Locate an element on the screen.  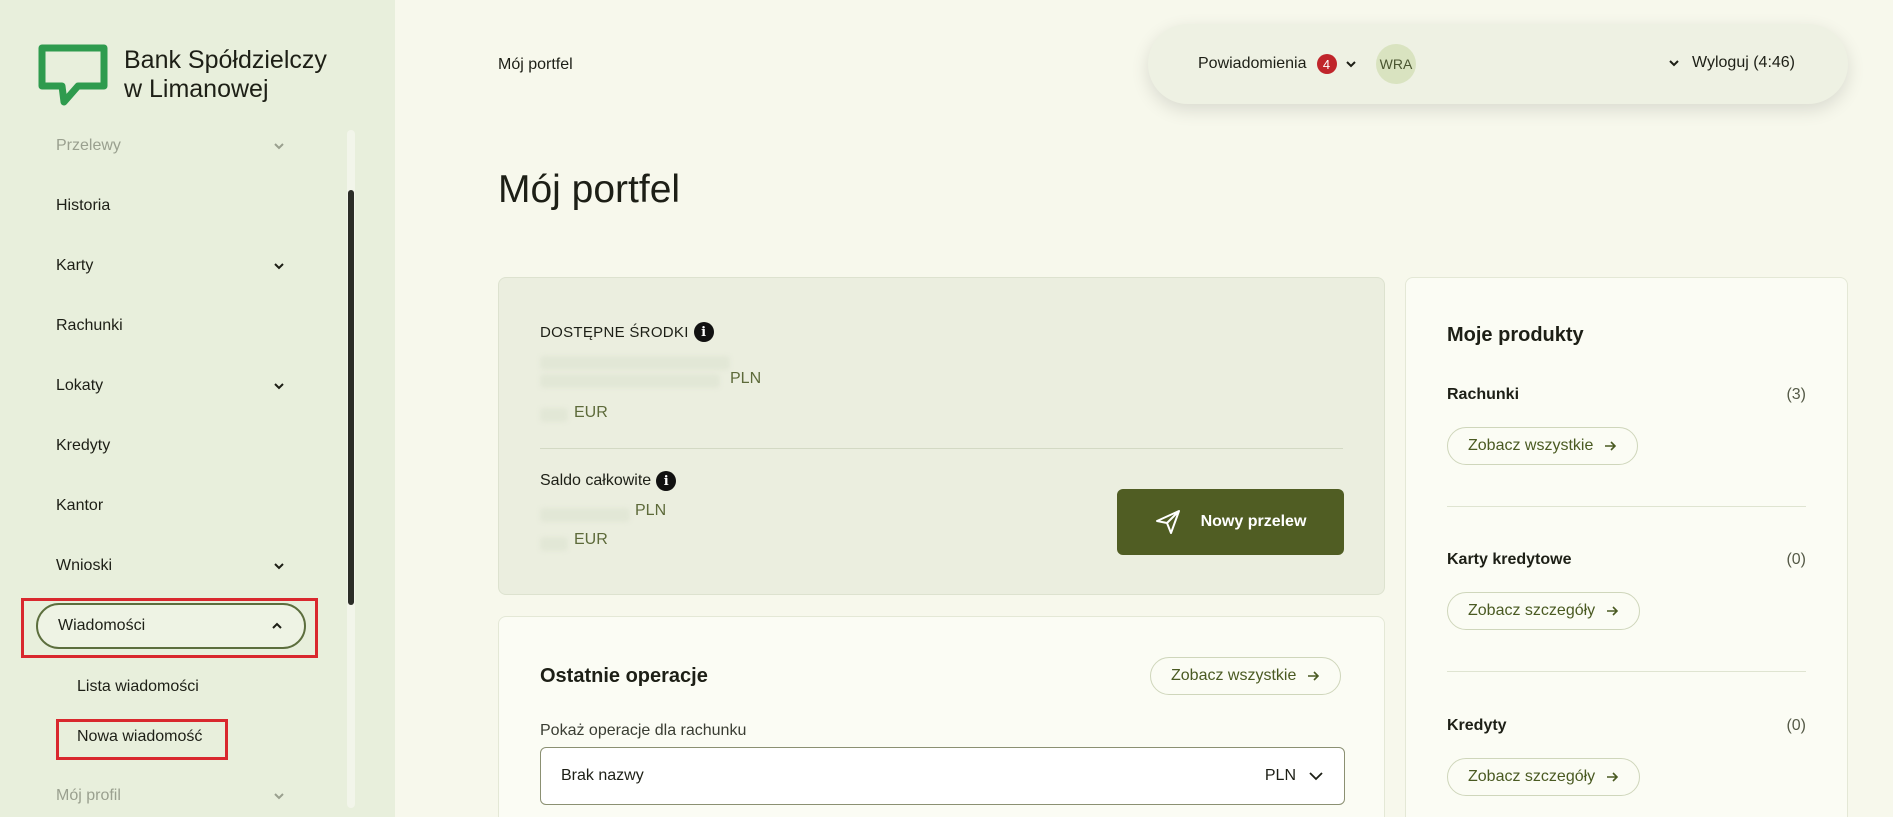
logout-button: Wyloguj (4:46) is located at coordinates (1731, 63).